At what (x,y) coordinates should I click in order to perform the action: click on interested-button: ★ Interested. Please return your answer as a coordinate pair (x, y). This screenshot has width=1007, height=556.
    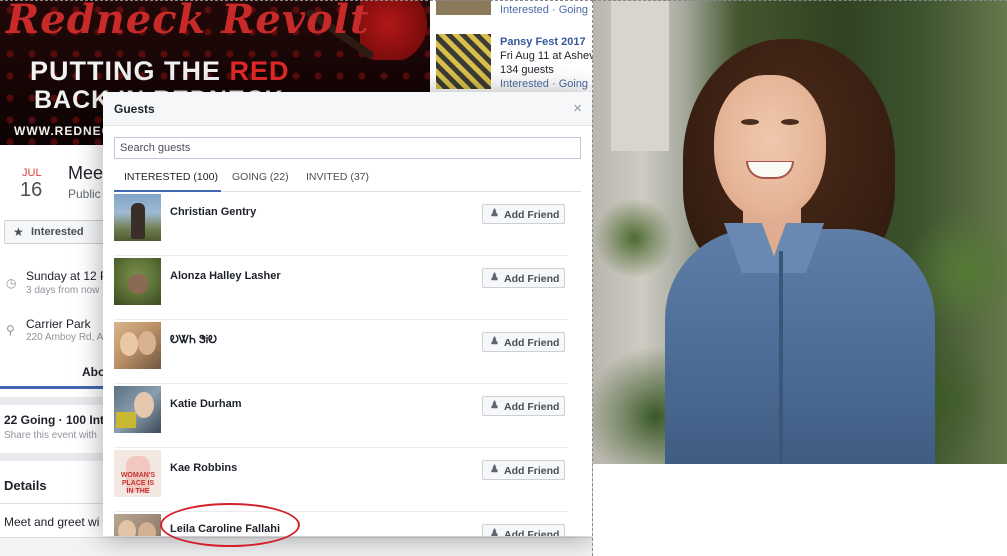
    Looking at the image, I should click on (58, 232).